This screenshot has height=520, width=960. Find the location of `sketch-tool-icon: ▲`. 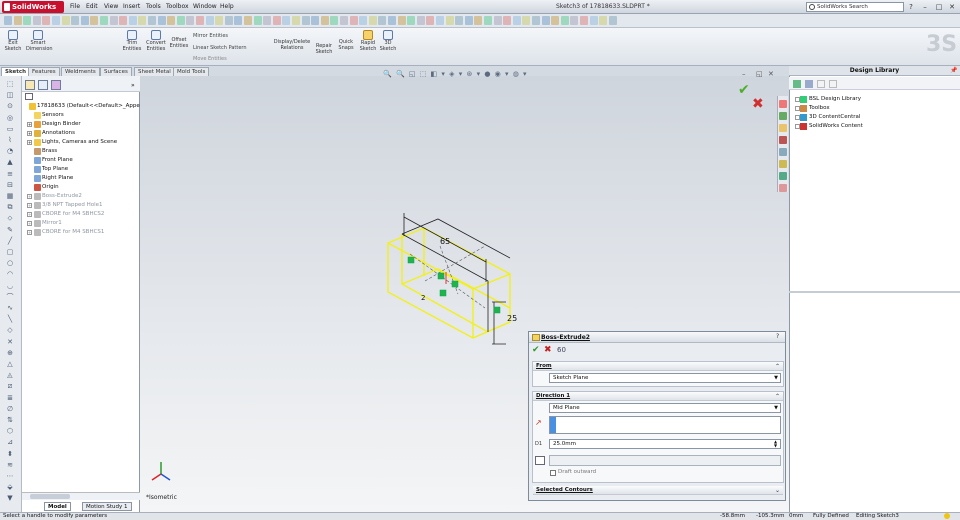

sketch-tool-icon: ▲ is located at coordinates (10, 162).